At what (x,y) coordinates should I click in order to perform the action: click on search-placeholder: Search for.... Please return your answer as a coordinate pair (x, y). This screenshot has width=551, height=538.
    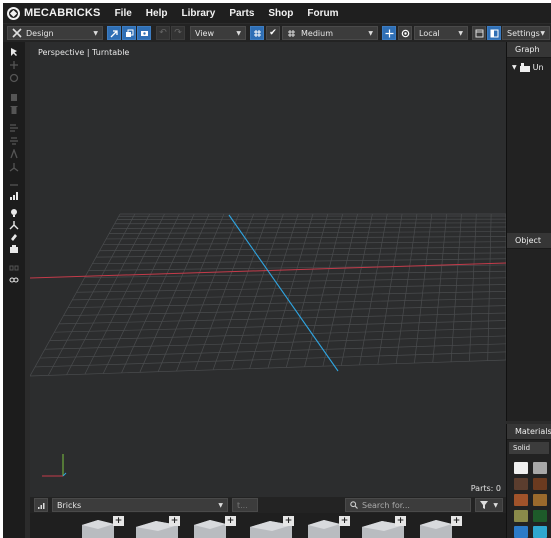
    Looking at the image, I should click on (386, 505).